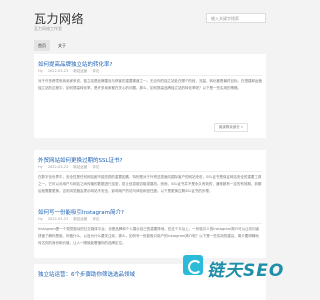  Describe the element at coordinates (230, 127) in the screenshot. I see `read-more-button: 阅读剩余部分 »` at that location.